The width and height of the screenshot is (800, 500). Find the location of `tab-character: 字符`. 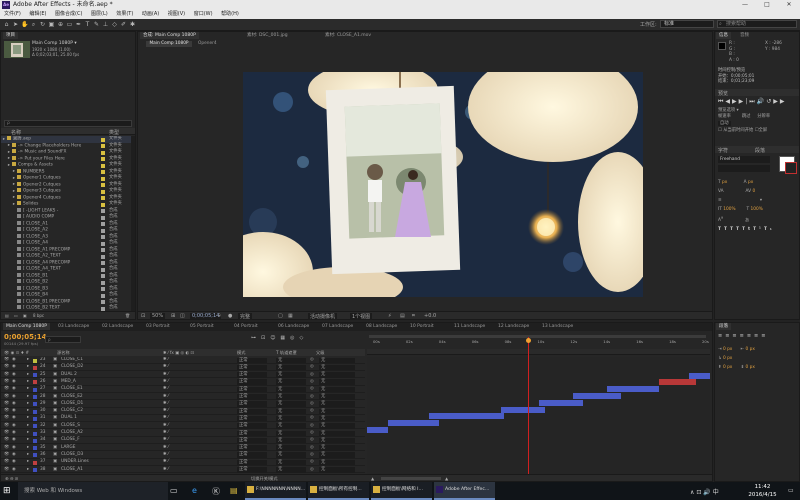

tab-character: 字符 is located at coordinates (723, 150).